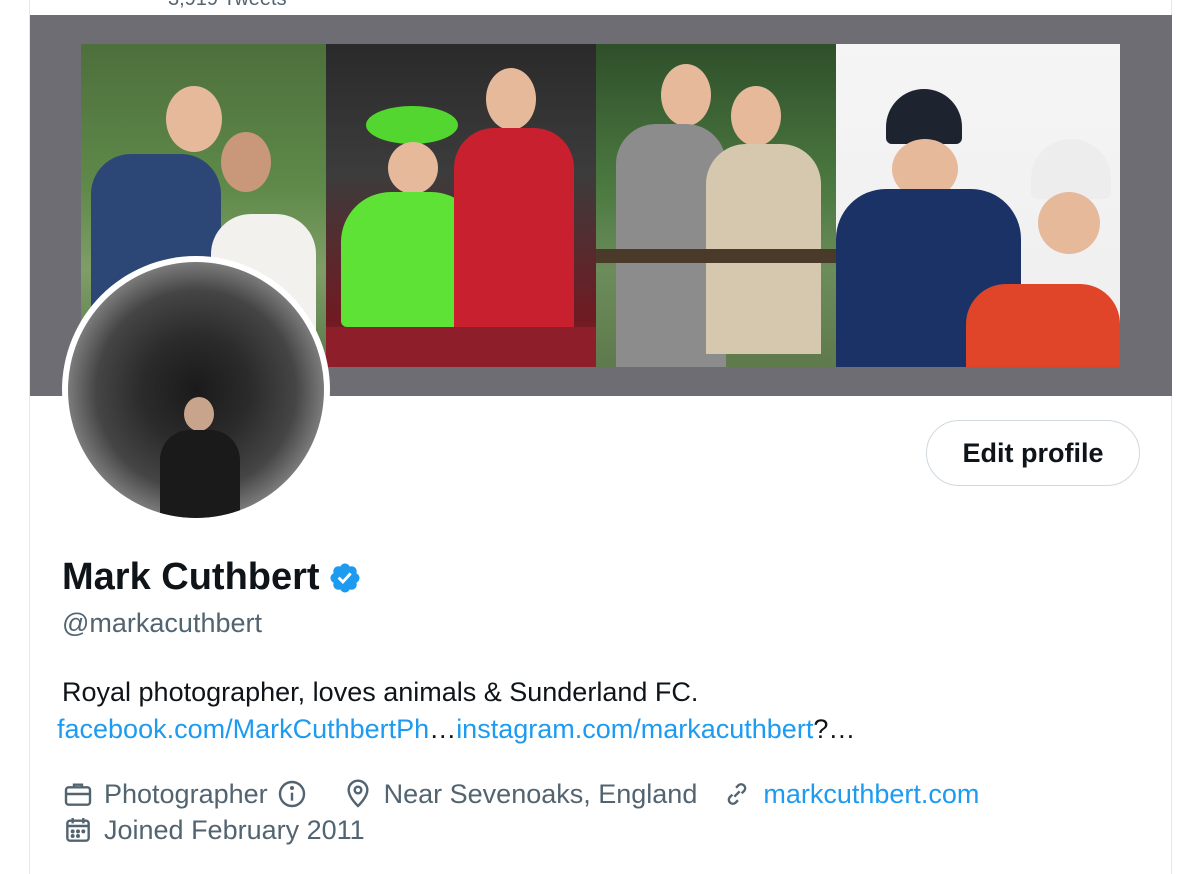 The width and height of the screenshot is (1200, 874). What do you see at coordinates (186, 793) in the screenshot?
I see `profession-text: Photographer` at bounding box center [186, 793].